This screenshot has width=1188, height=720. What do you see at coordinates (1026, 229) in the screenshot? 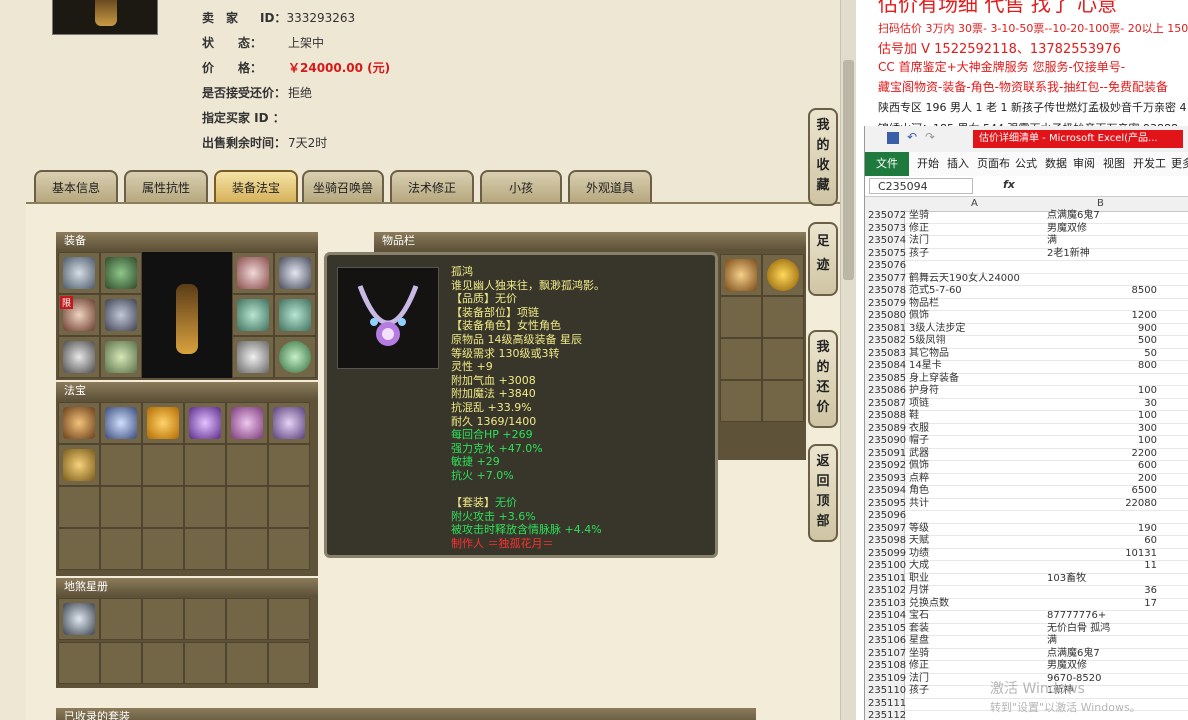
I see `table-row: 235073 修正 男魔双修` at bounding box center [1026, 229].